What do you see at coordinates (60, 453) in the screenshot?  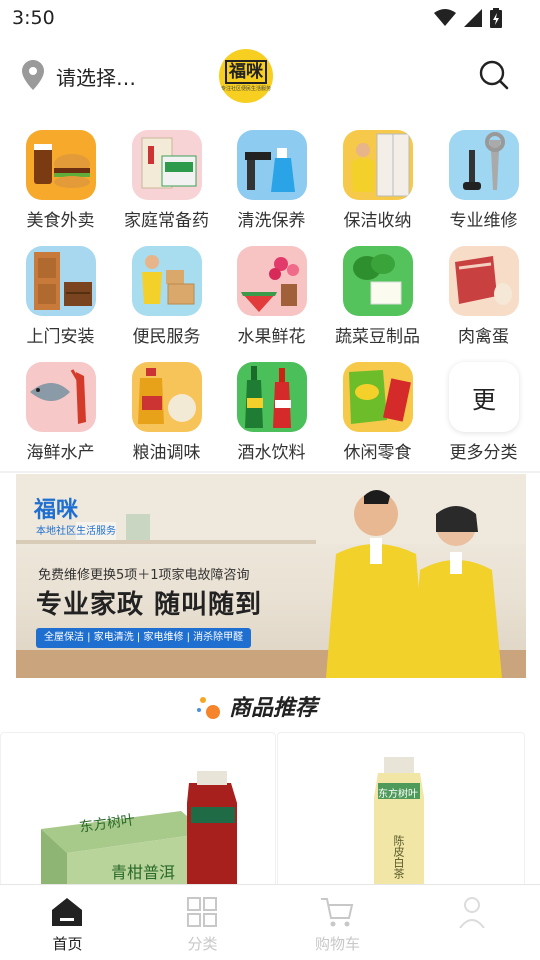 I see `category-label: 海鲜水产` at bounding box center [60, 453].